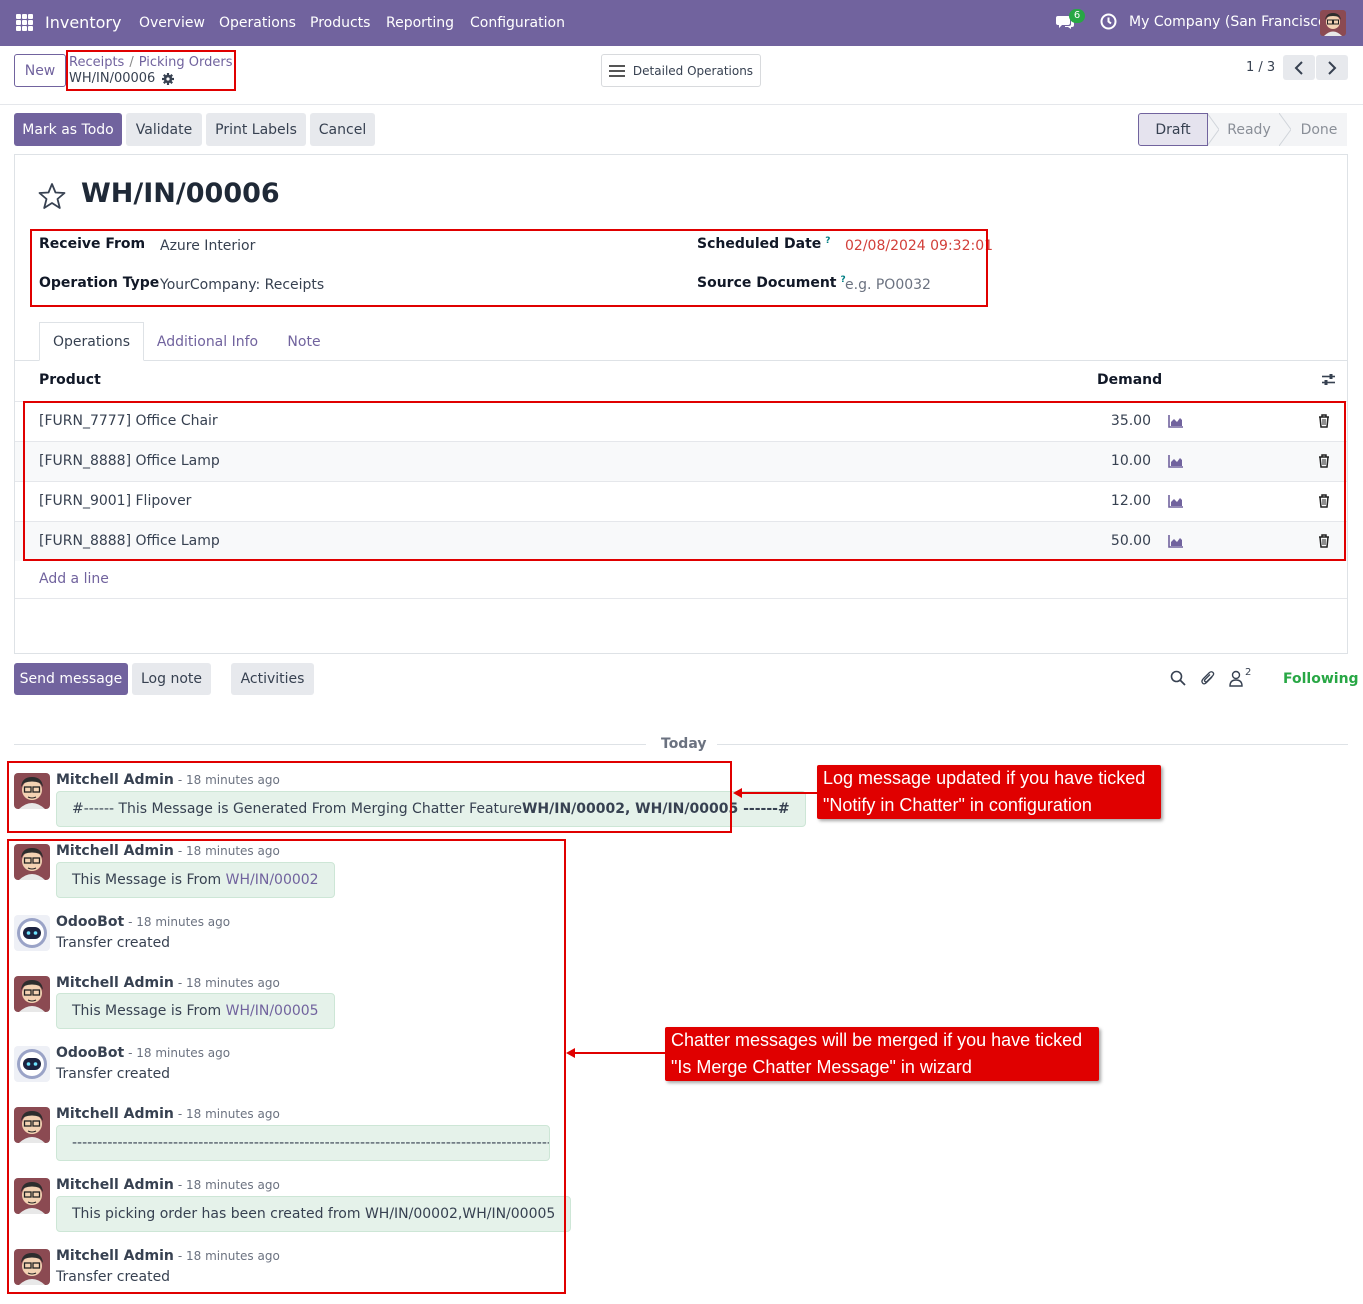  What do you see at coordinates (257, 23) in the screenshot?
I see `menu-operations: Operations` at bounding box center [257, 23].